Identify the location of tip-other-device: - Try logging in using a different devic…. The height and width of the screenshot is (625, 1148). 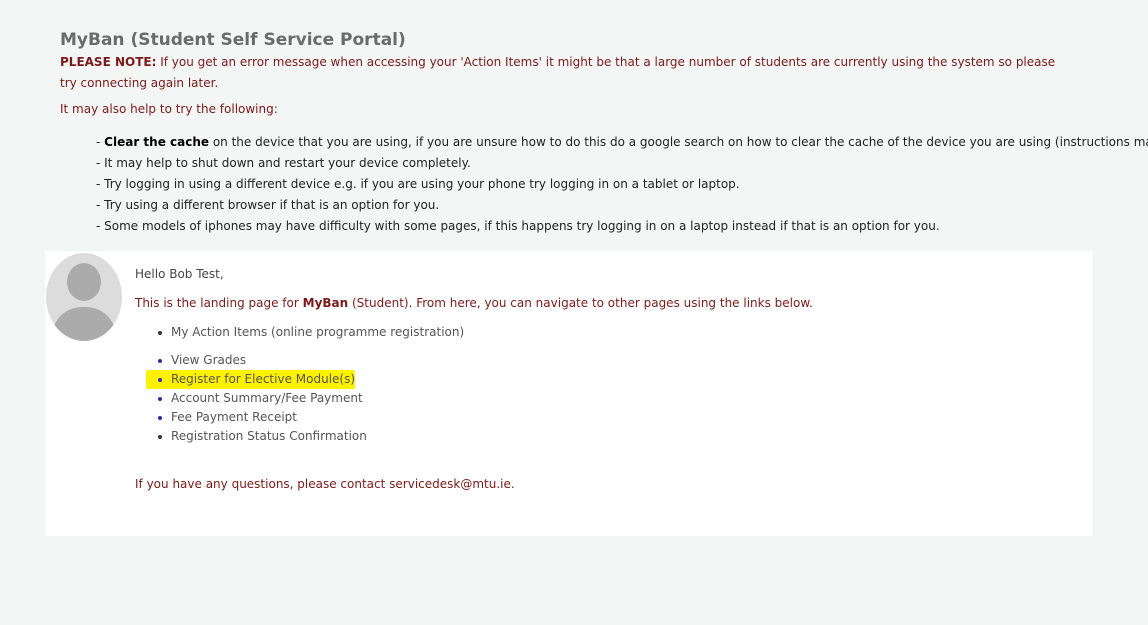
(418, 184).